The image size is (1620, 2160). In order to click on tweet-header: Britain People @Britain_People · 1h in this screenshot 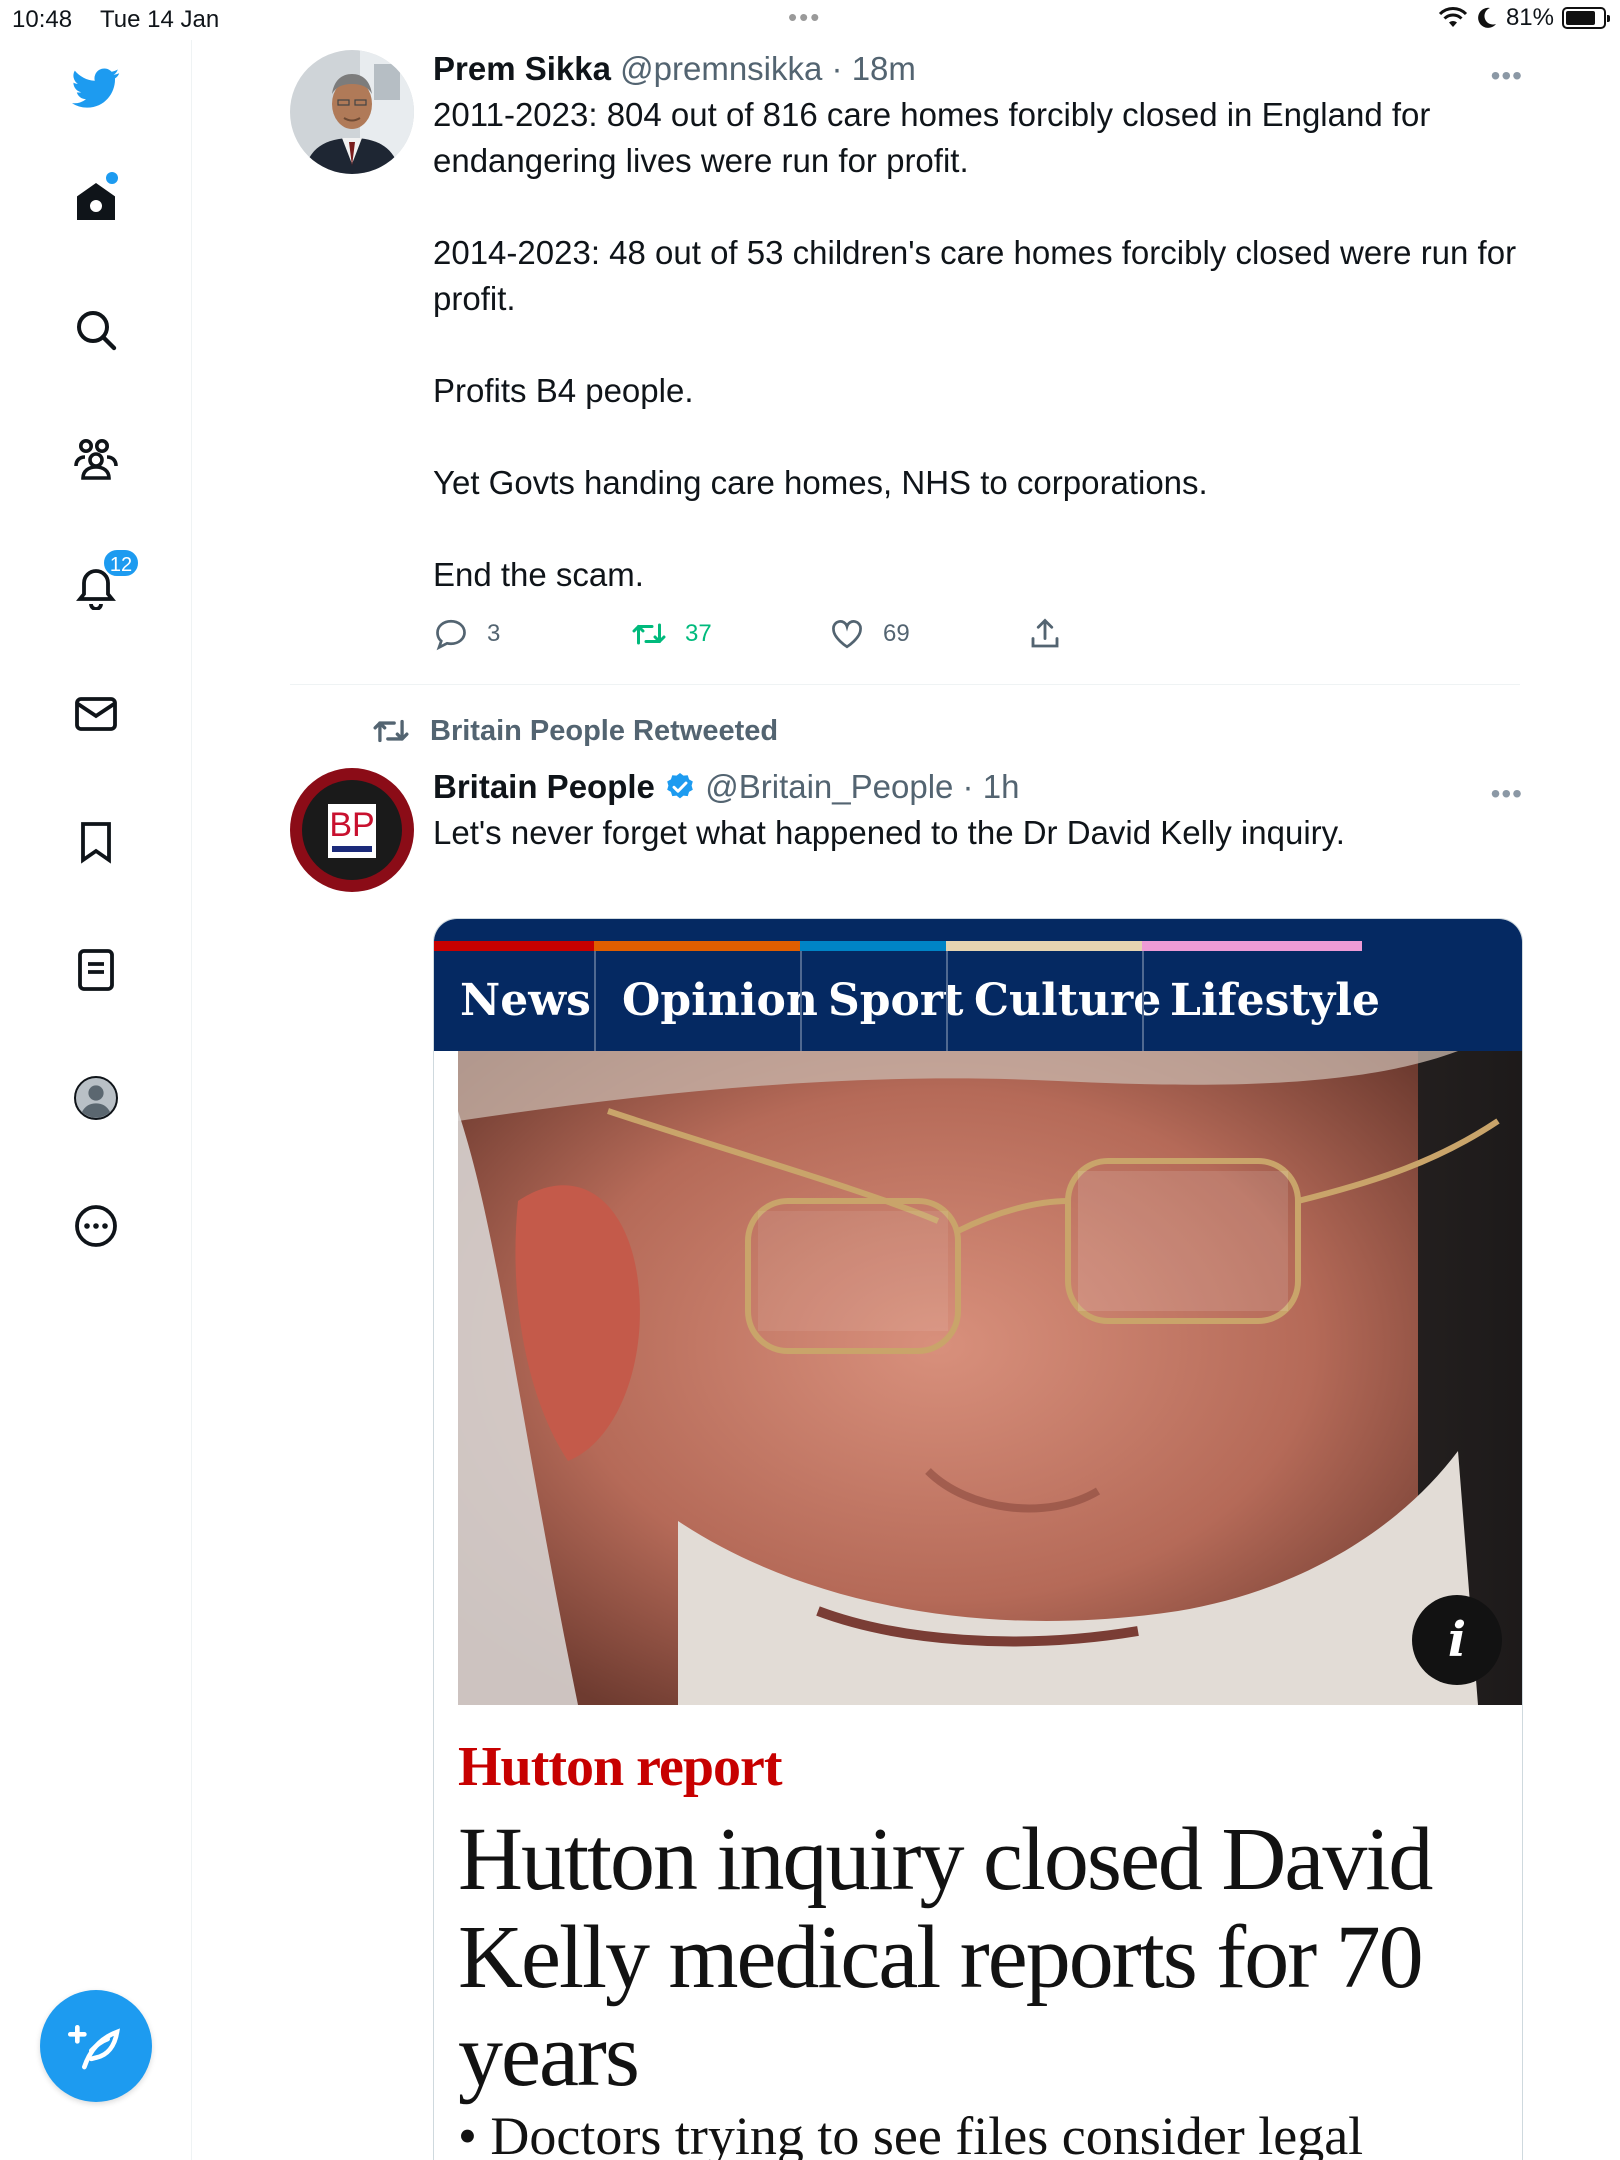, I will do `click(978, 787)`.